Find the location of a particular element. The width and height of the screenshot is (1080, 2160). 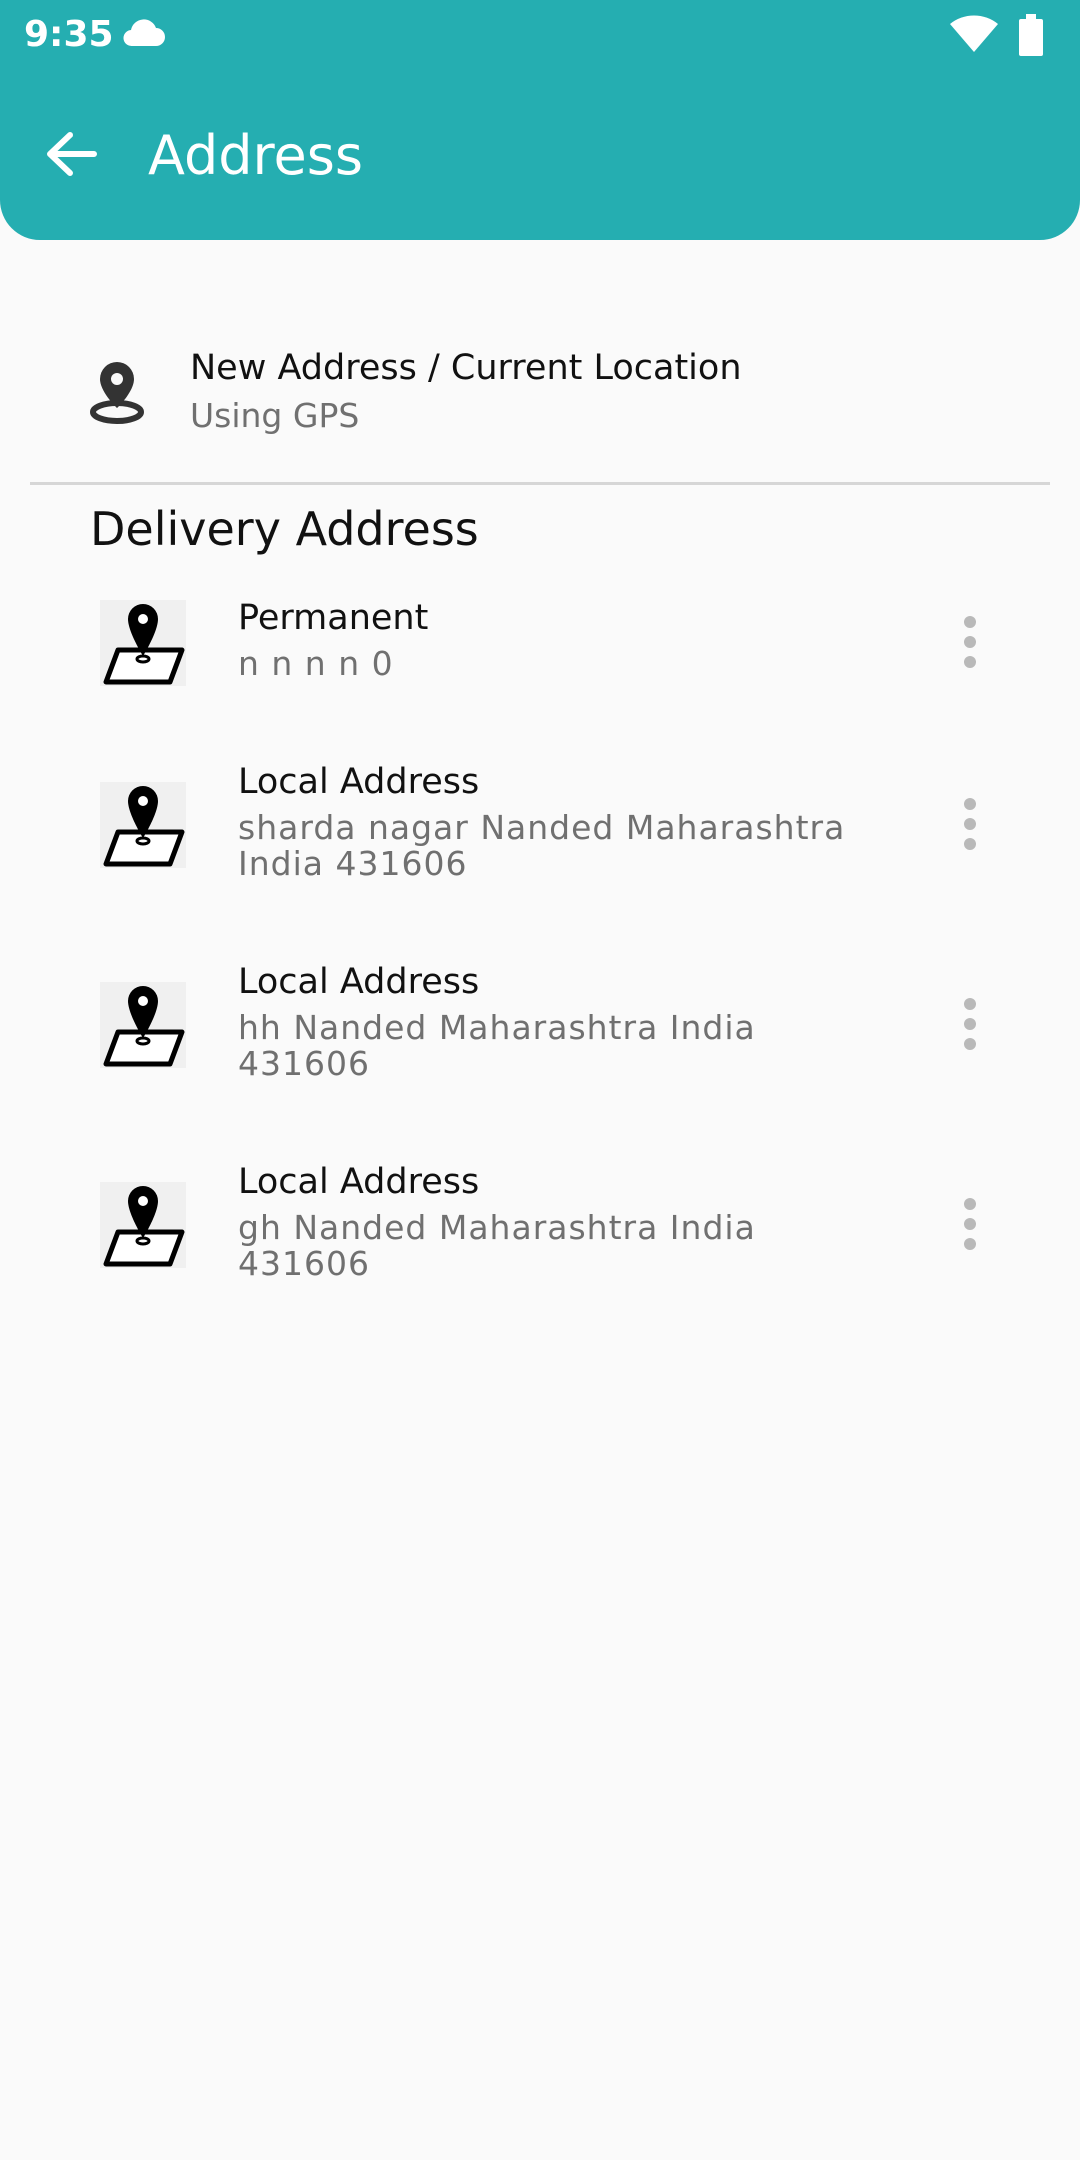

wifi-icon is located at coordinates (974, 33).